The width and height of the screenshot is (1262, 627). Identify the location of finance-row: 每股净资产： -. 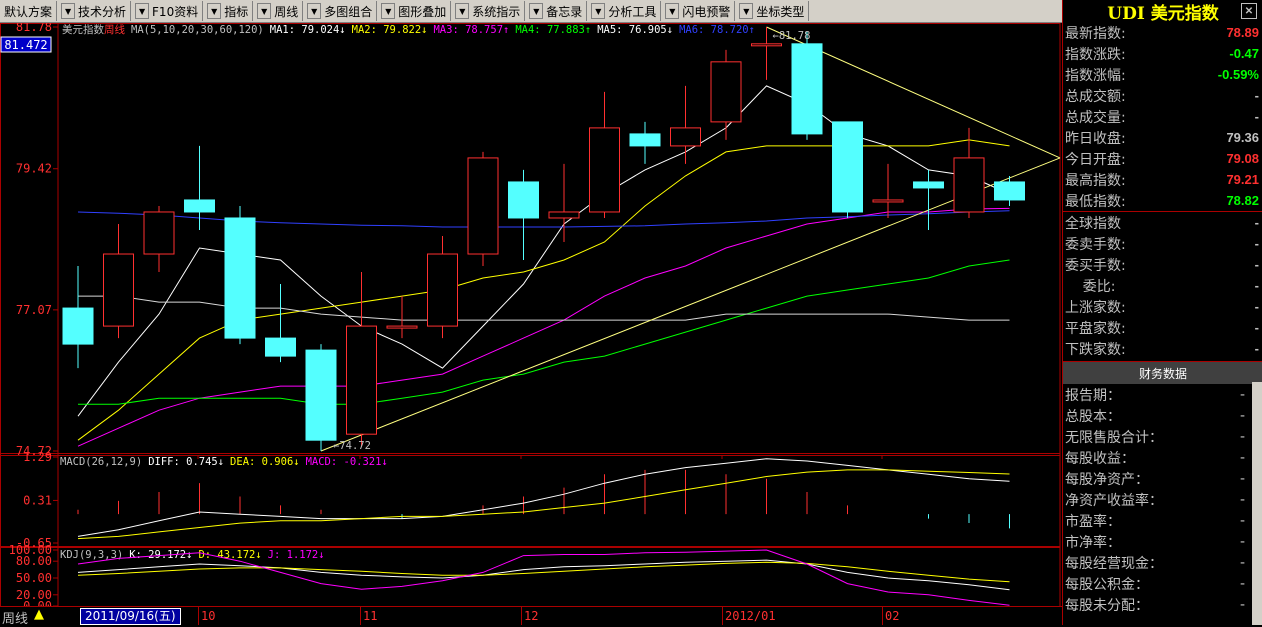
(1162, 478).